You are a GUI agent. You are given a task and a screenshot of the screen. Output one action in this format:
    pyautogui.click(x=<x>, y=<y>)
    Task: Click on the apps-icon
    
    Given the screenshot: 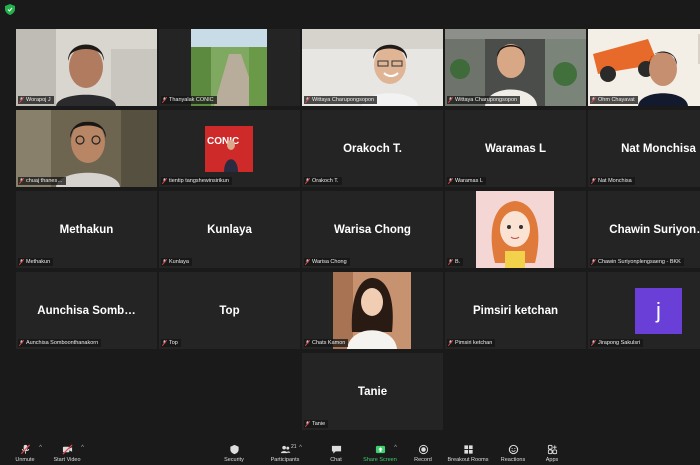 What is the action you would take?
    pyautogui.click(x=552, y=449)
    